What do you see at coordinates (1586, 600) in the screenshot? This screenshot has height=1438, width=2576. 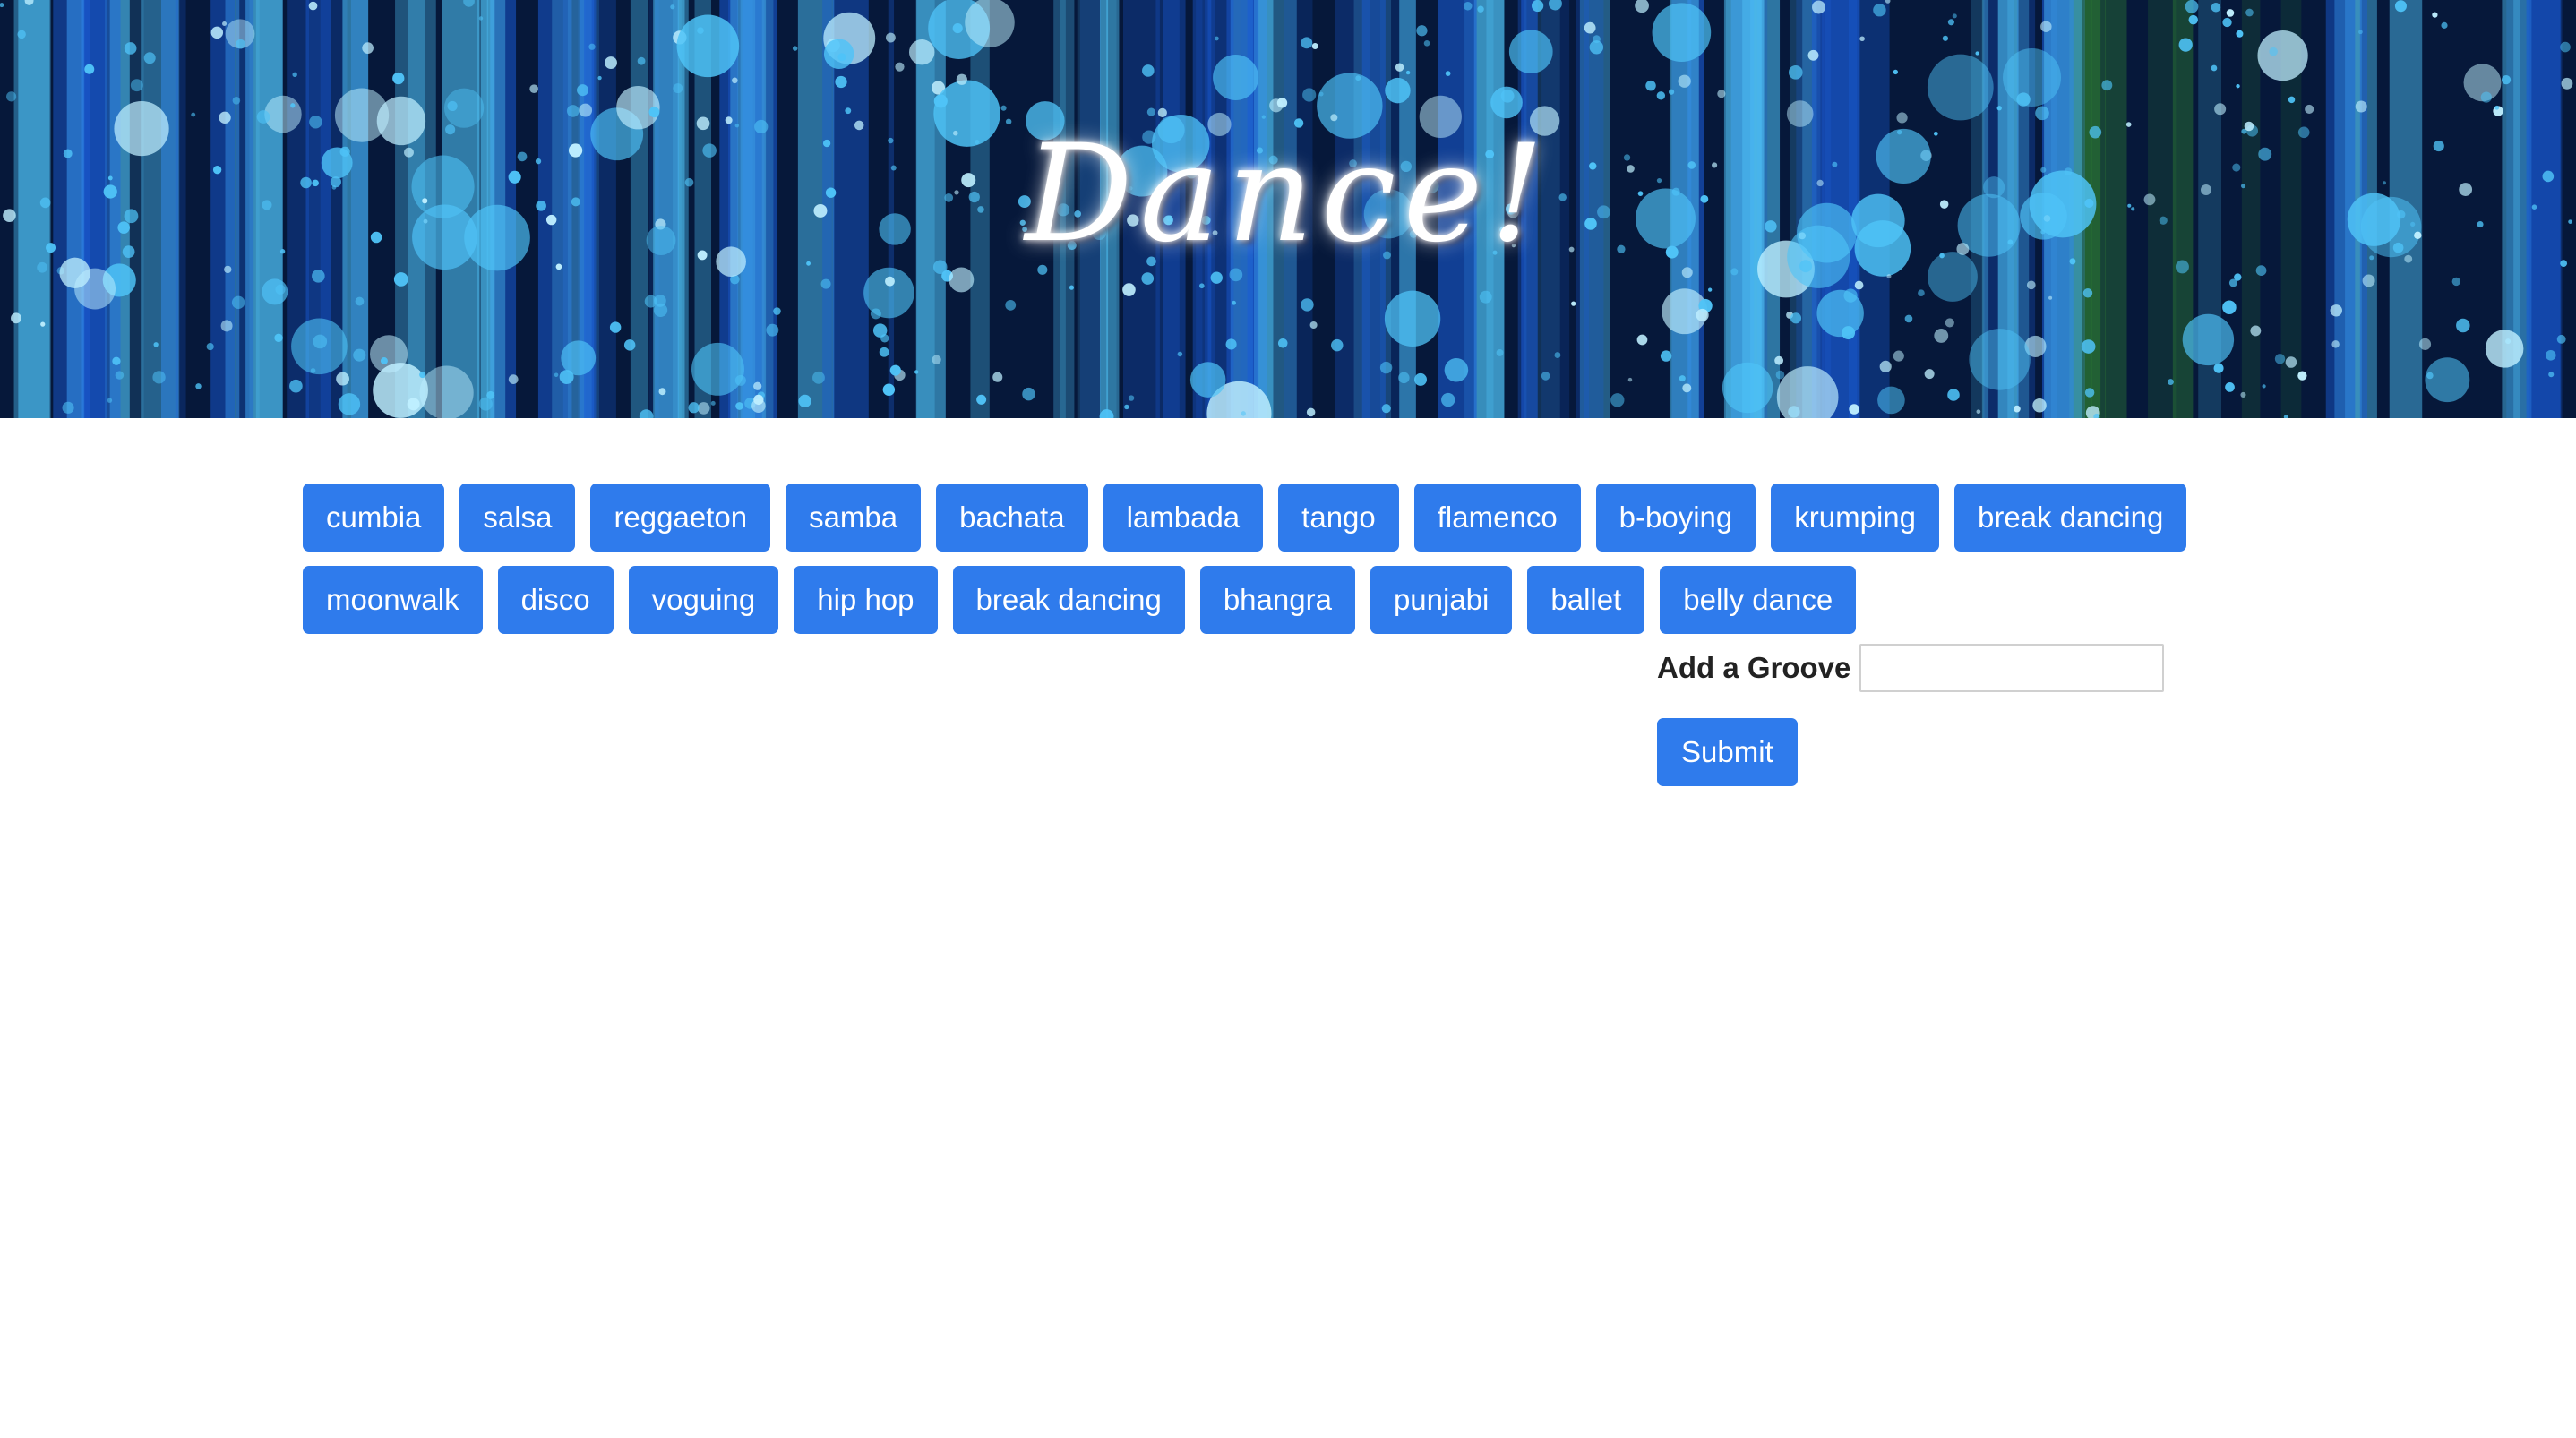 I see `dance-button-ballet: ballet` at bounding box center [1586, 600].